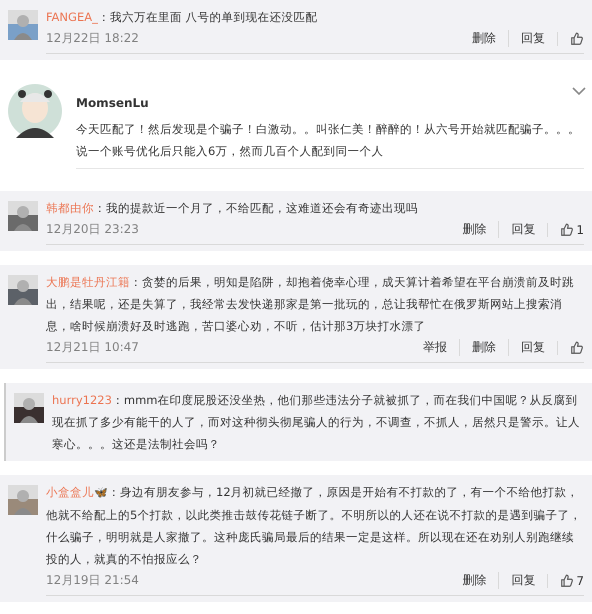  What do you see at coordinates (92, 580) in the screenshot?
I see `comment-date: 12月19日 21:54` at bounding box center [92, 580].